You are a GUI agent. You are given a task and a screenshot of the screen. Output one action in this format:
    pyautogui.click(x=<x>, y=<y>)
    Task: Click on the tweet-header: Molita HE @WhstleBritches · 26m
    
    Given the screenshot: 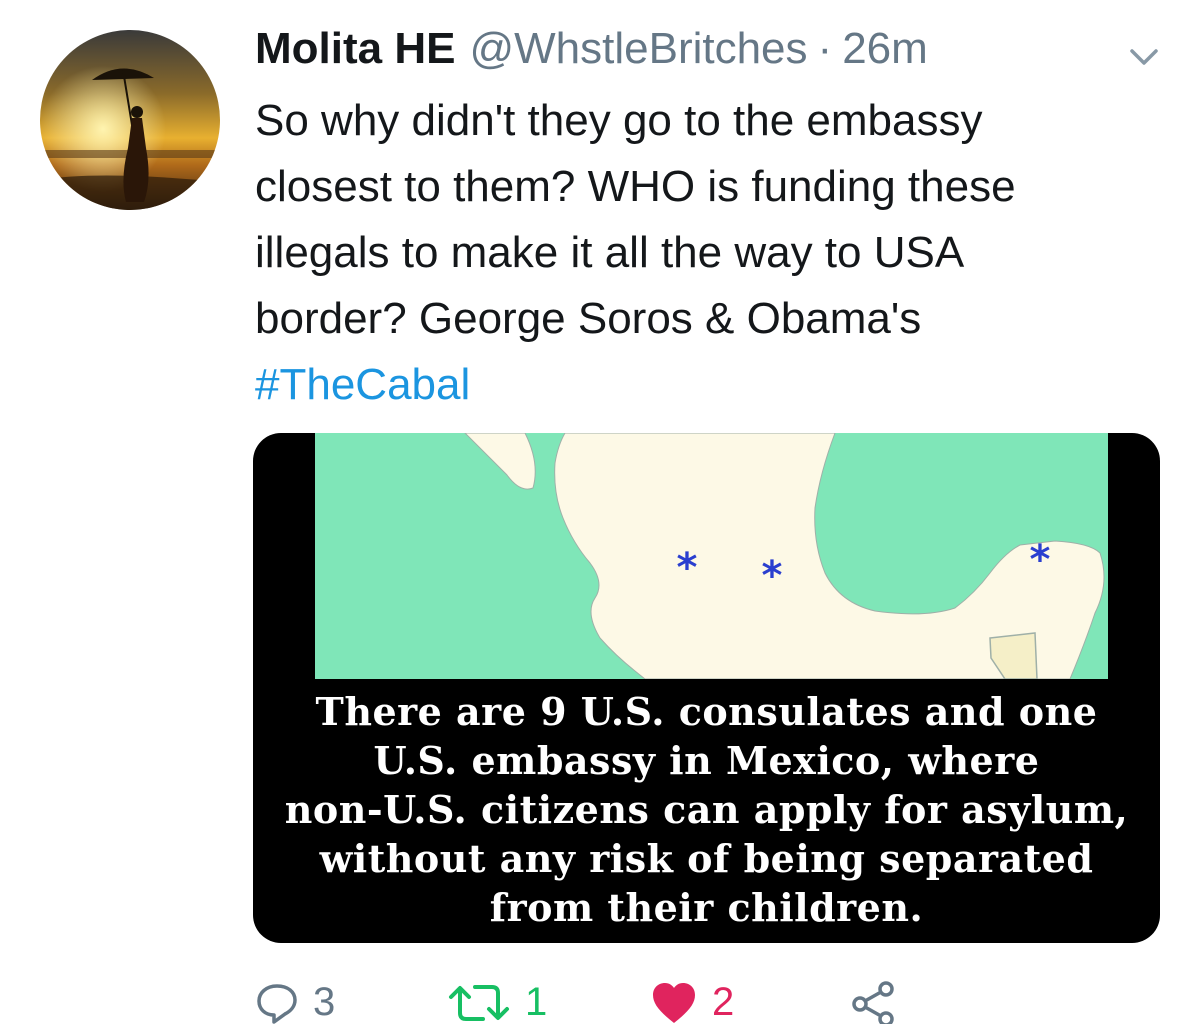 What is the action you would take?
    pyautogui.click(x=697, y=52)
    